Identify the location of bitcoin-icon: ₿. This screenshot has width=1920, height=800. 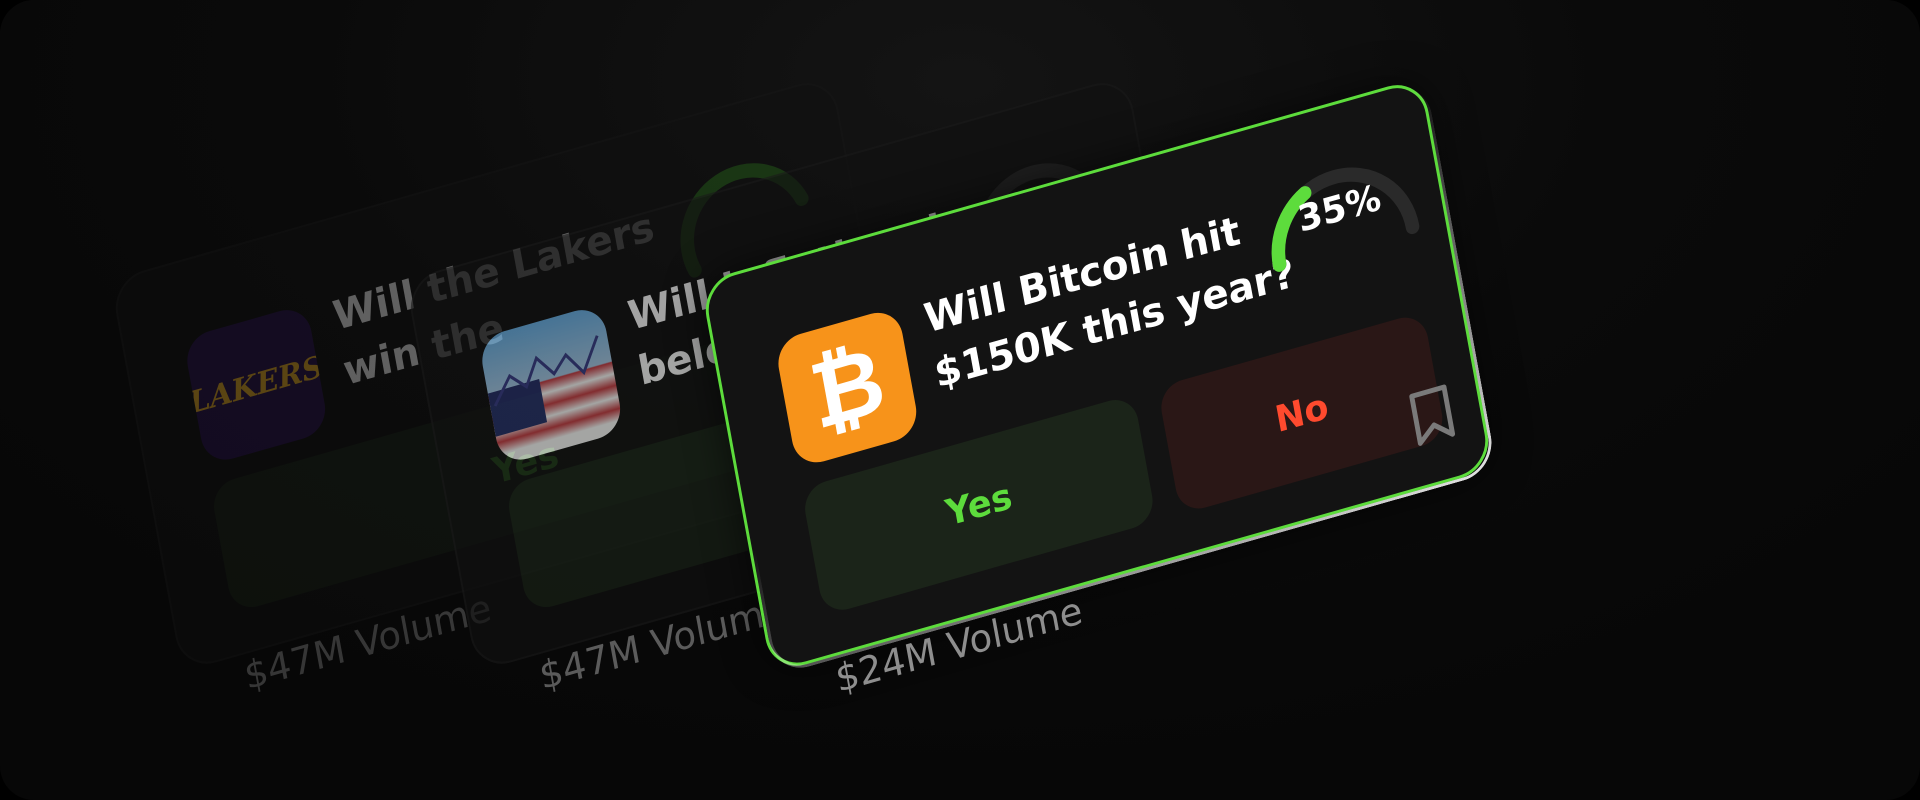
(847, 387).